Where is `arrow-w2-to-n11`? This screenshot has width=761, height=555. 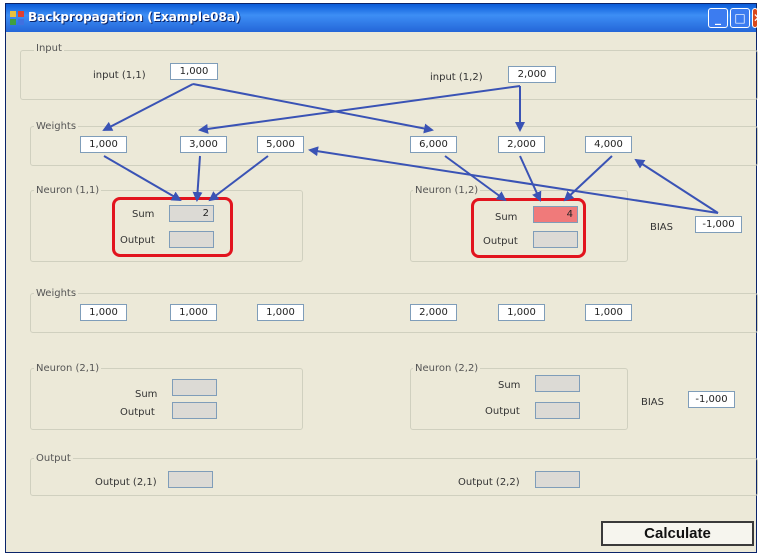 arrow-w2-to-n11 is located at coordinates (197, 178).